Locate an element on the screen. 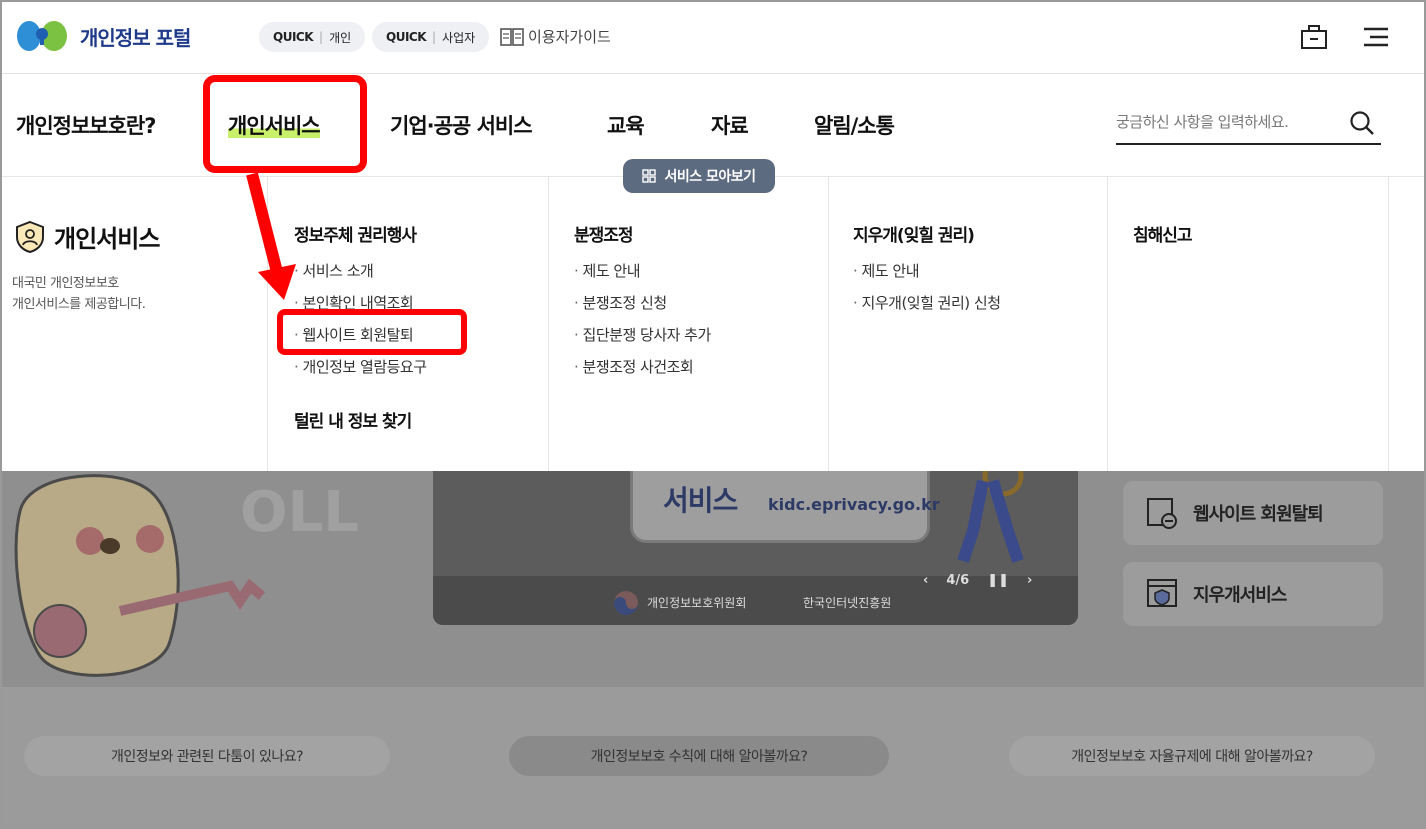  mega-title-label: 개인서비스 is located at coordinates (107, 239).